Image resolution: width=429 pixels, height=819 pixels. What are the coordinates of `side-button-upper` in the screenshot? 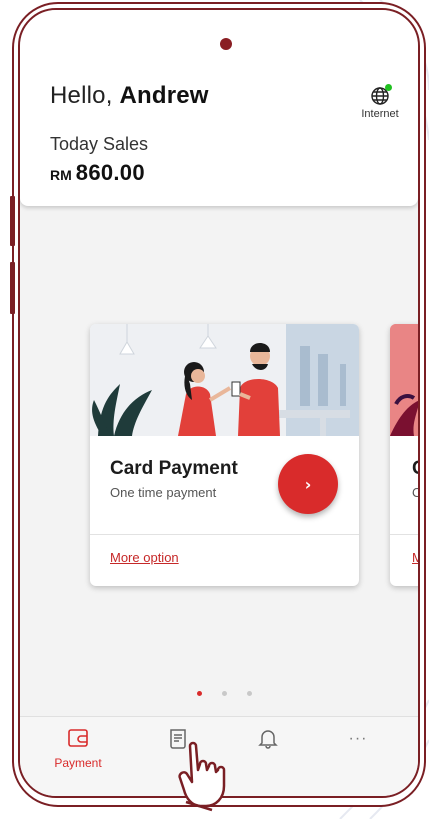 It's located at (12, 221).